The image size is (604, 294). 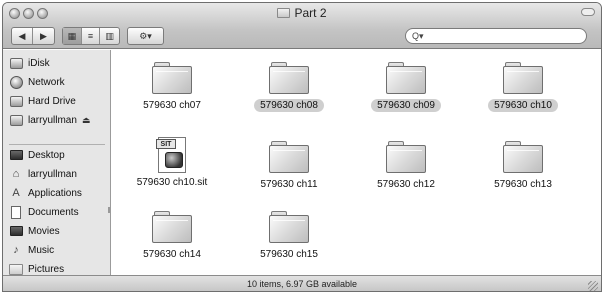 What do you see at coordinates (523, 184) in the screenshot?
I see `item-label: 579630 ch13` at bounding box center [523, 184].